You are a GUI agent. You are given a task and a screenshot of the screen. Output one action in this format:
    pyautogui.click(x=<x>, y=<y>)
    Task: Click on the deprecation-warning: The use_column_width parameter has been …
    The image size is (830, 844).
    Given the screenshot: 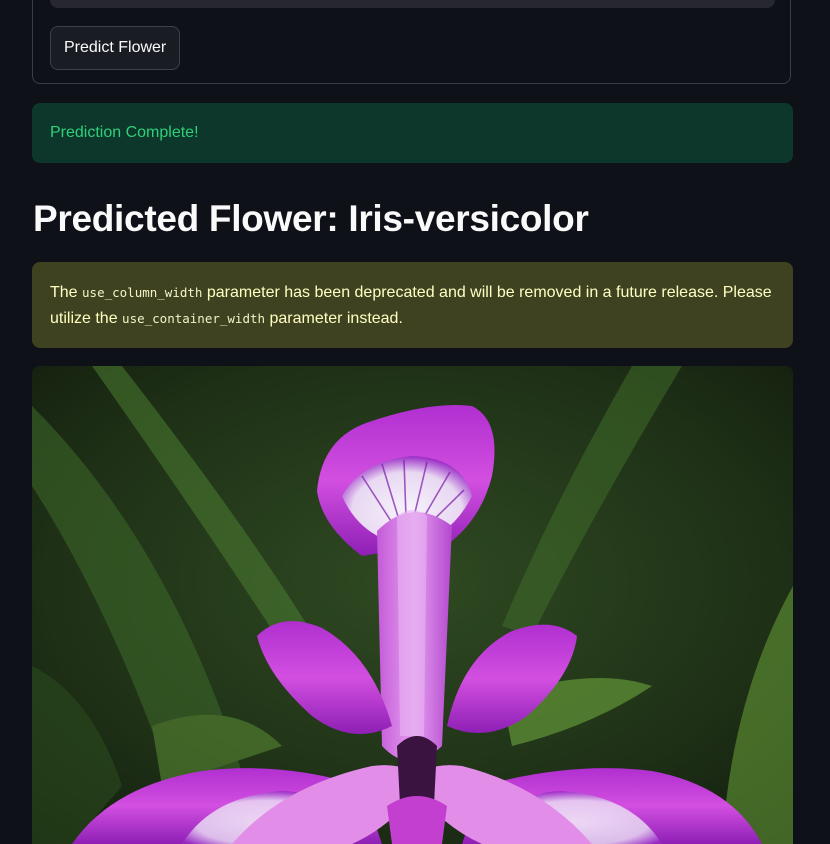 What is the action you would take?
    pyautogui.click(x=412, y=305)
    